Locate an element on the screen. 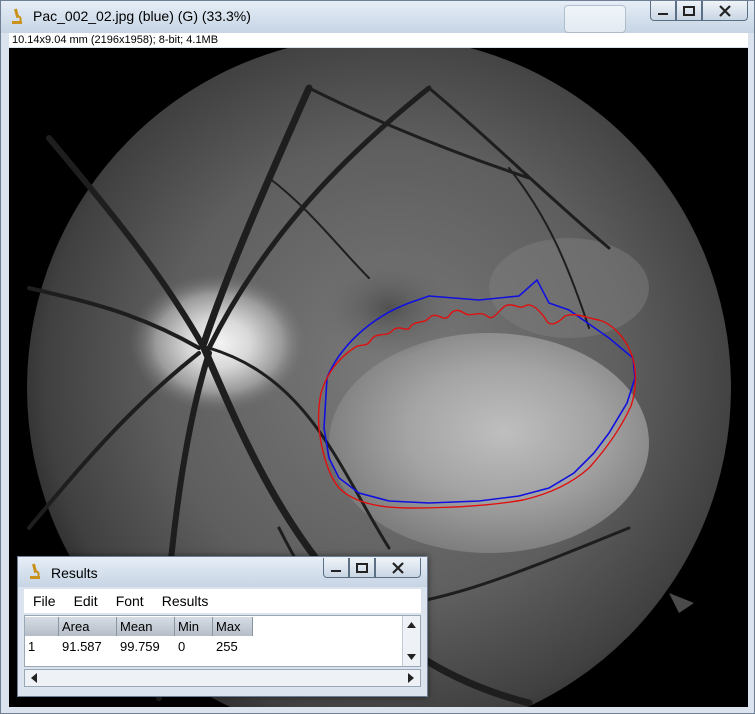  image-info-bar: 10.14x9.04 mm (2196x1958); 8-bit; 4.1MB is located at coordinates (378, 40).